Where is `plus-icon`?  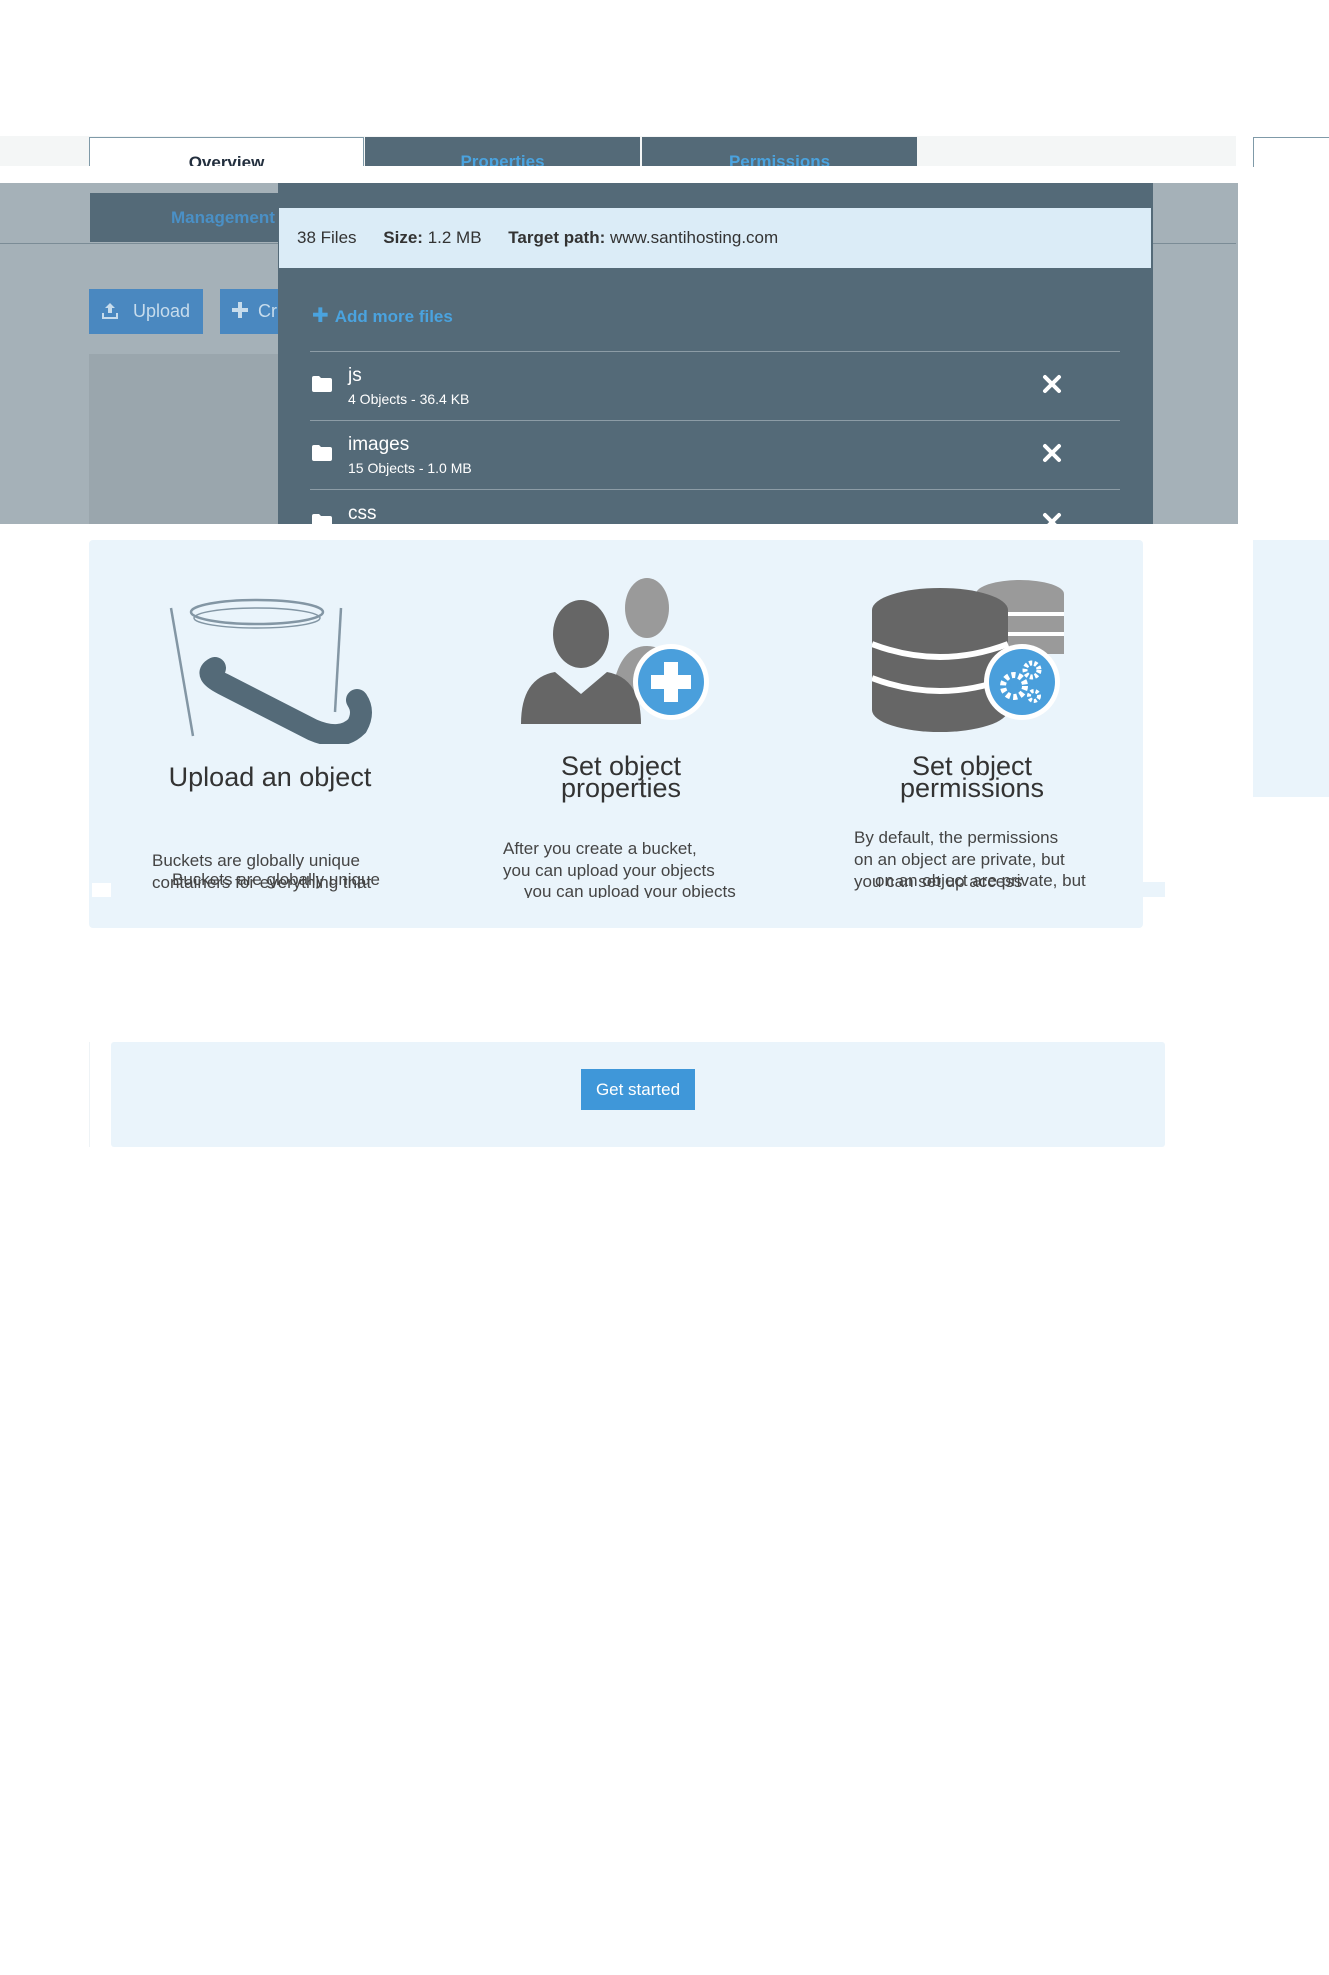
plus-icon is located at coordinates (240, 310).